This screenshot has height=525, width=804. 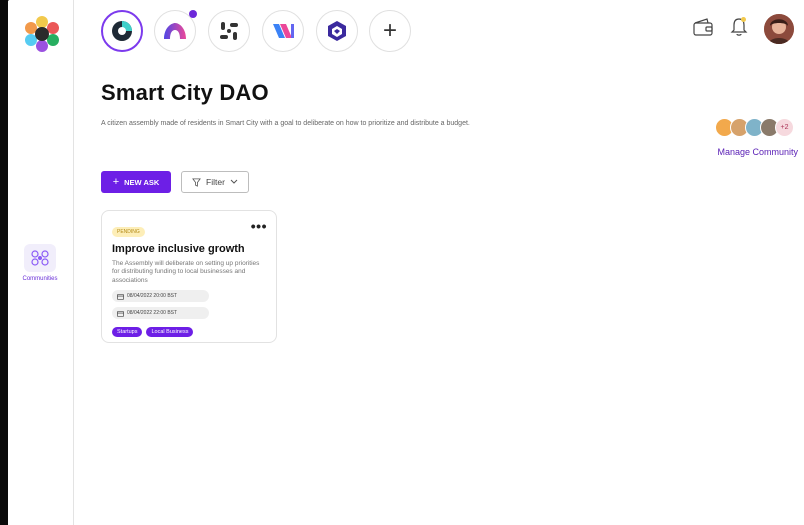 I want to click on ask-end-date: 08/04/2022 22:00 BST, so click(x=160, y=313).